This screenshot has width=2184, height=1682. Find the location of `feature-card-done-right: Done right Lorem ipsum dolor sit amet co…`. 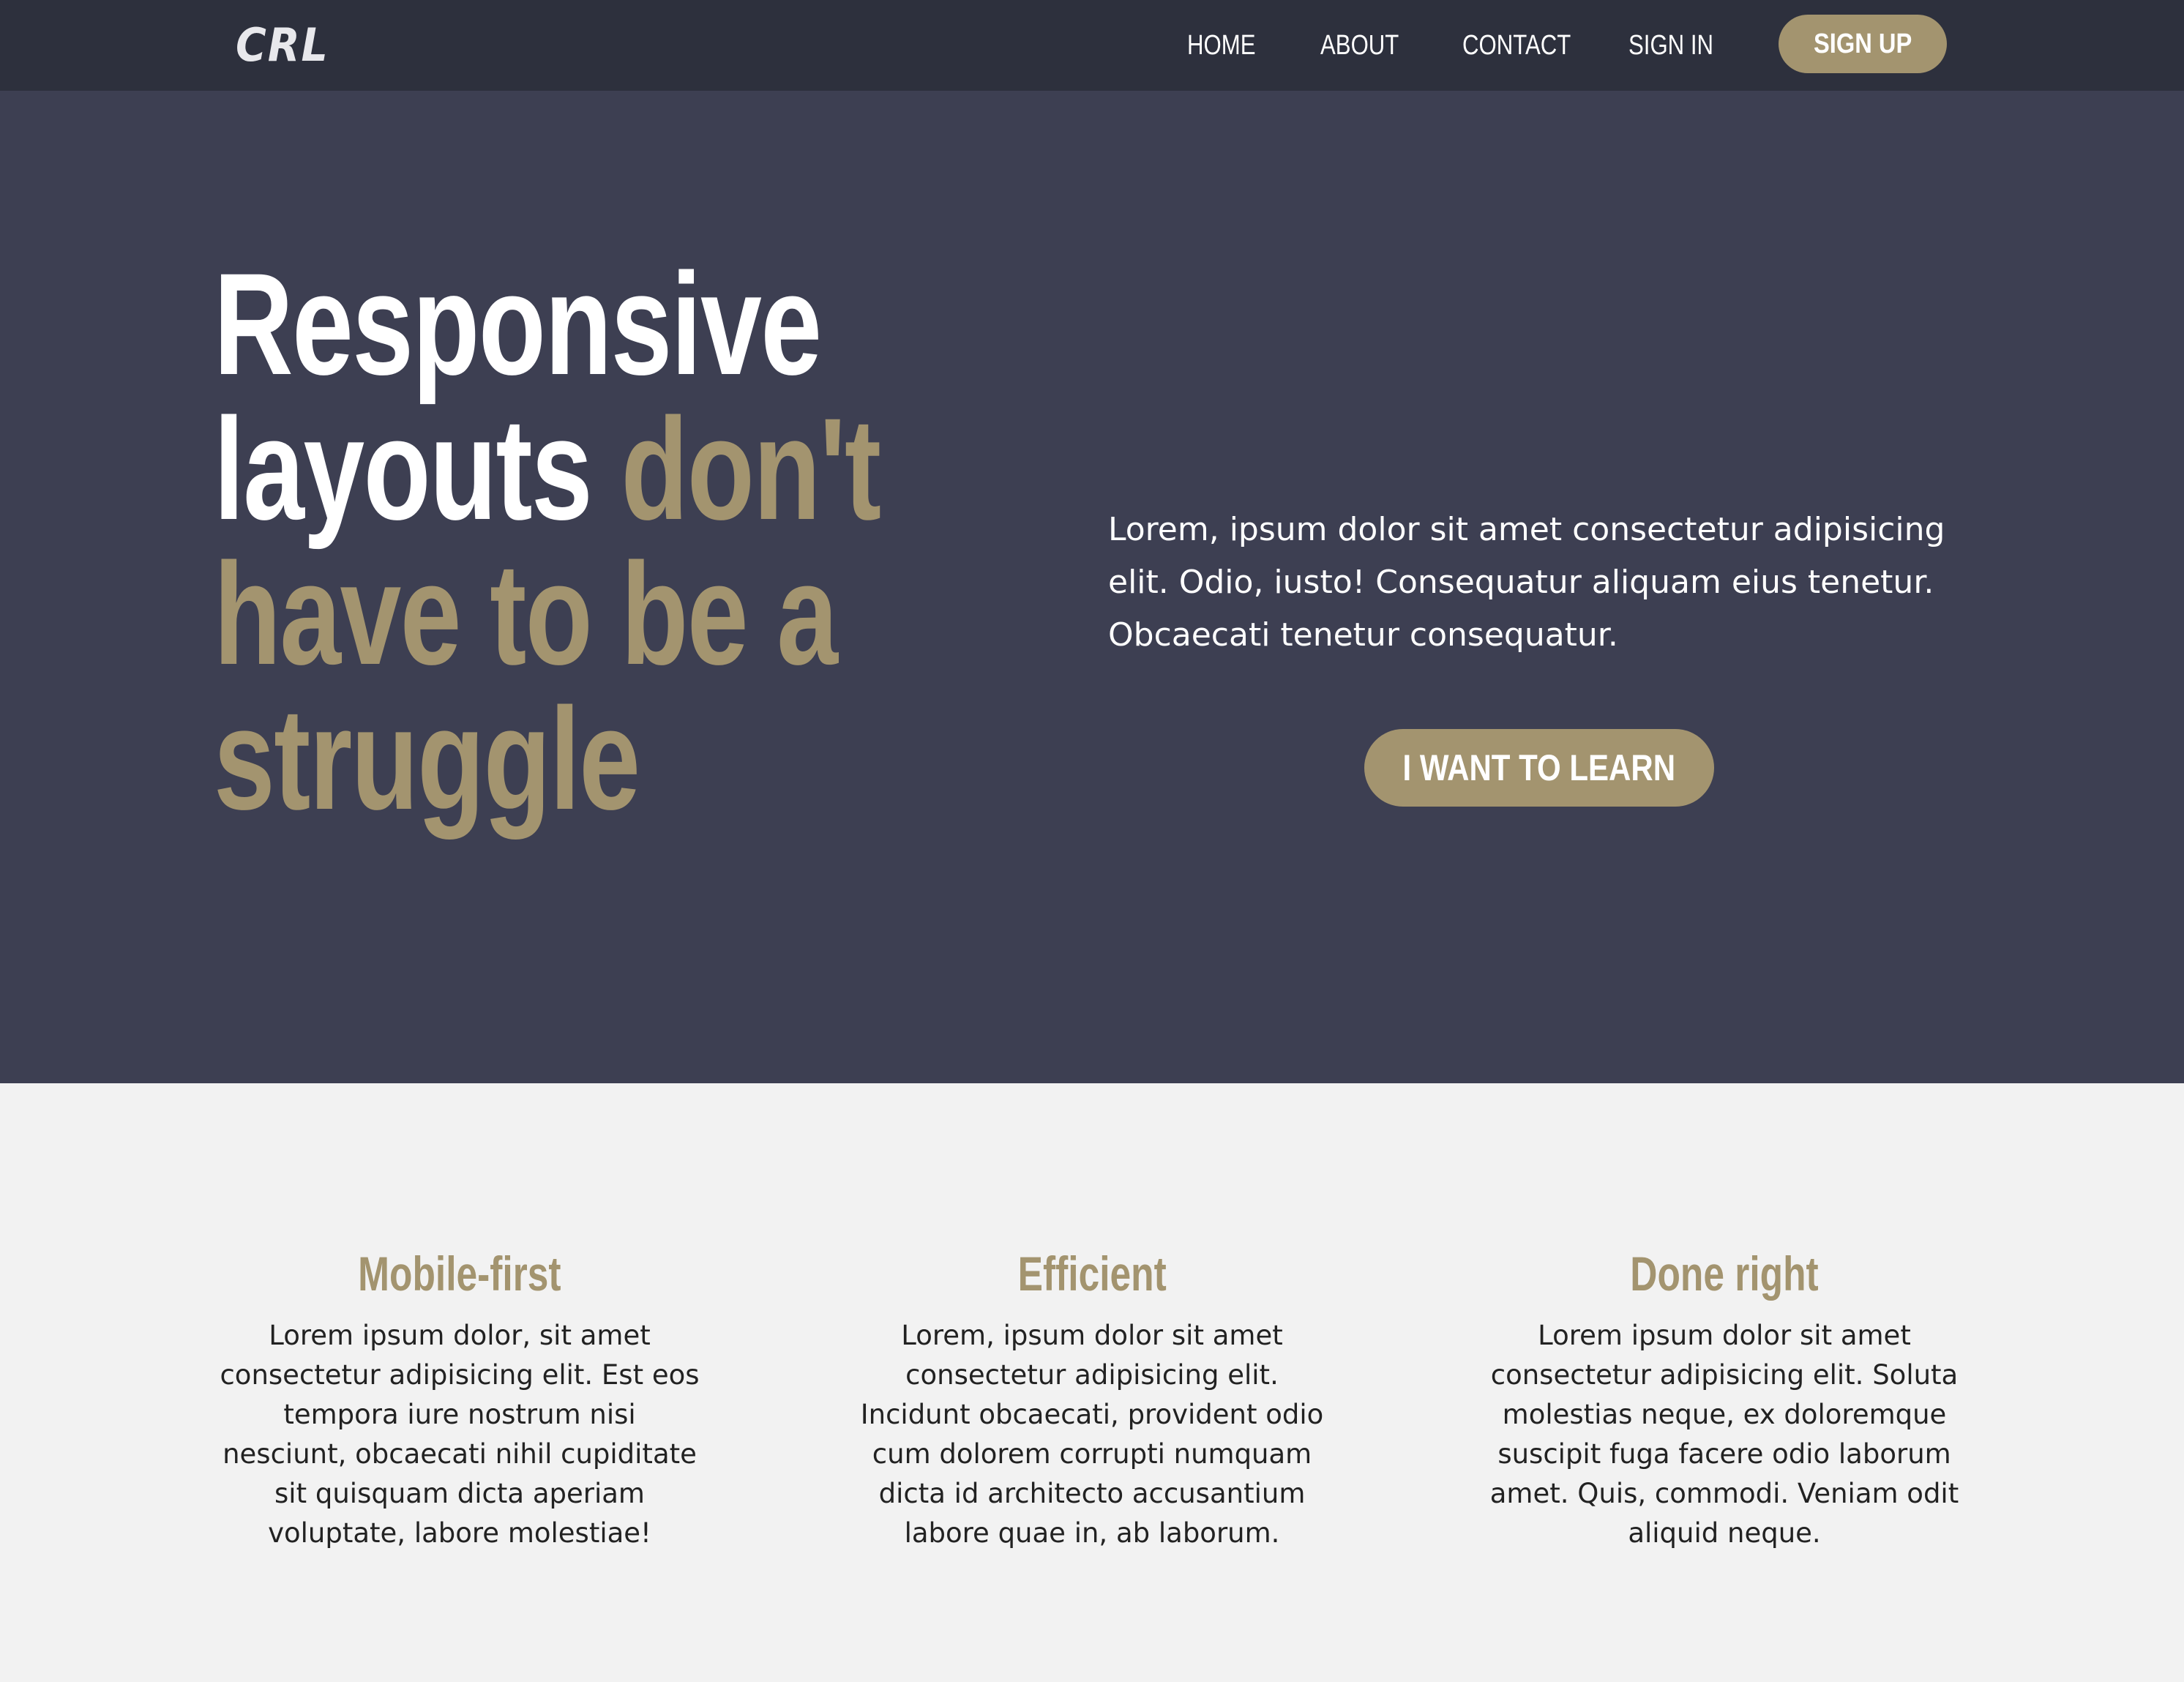

feature-card-done-right: Done right Lorem ipsum dolor sit amet co… is located at coordinates (1725, 1398).